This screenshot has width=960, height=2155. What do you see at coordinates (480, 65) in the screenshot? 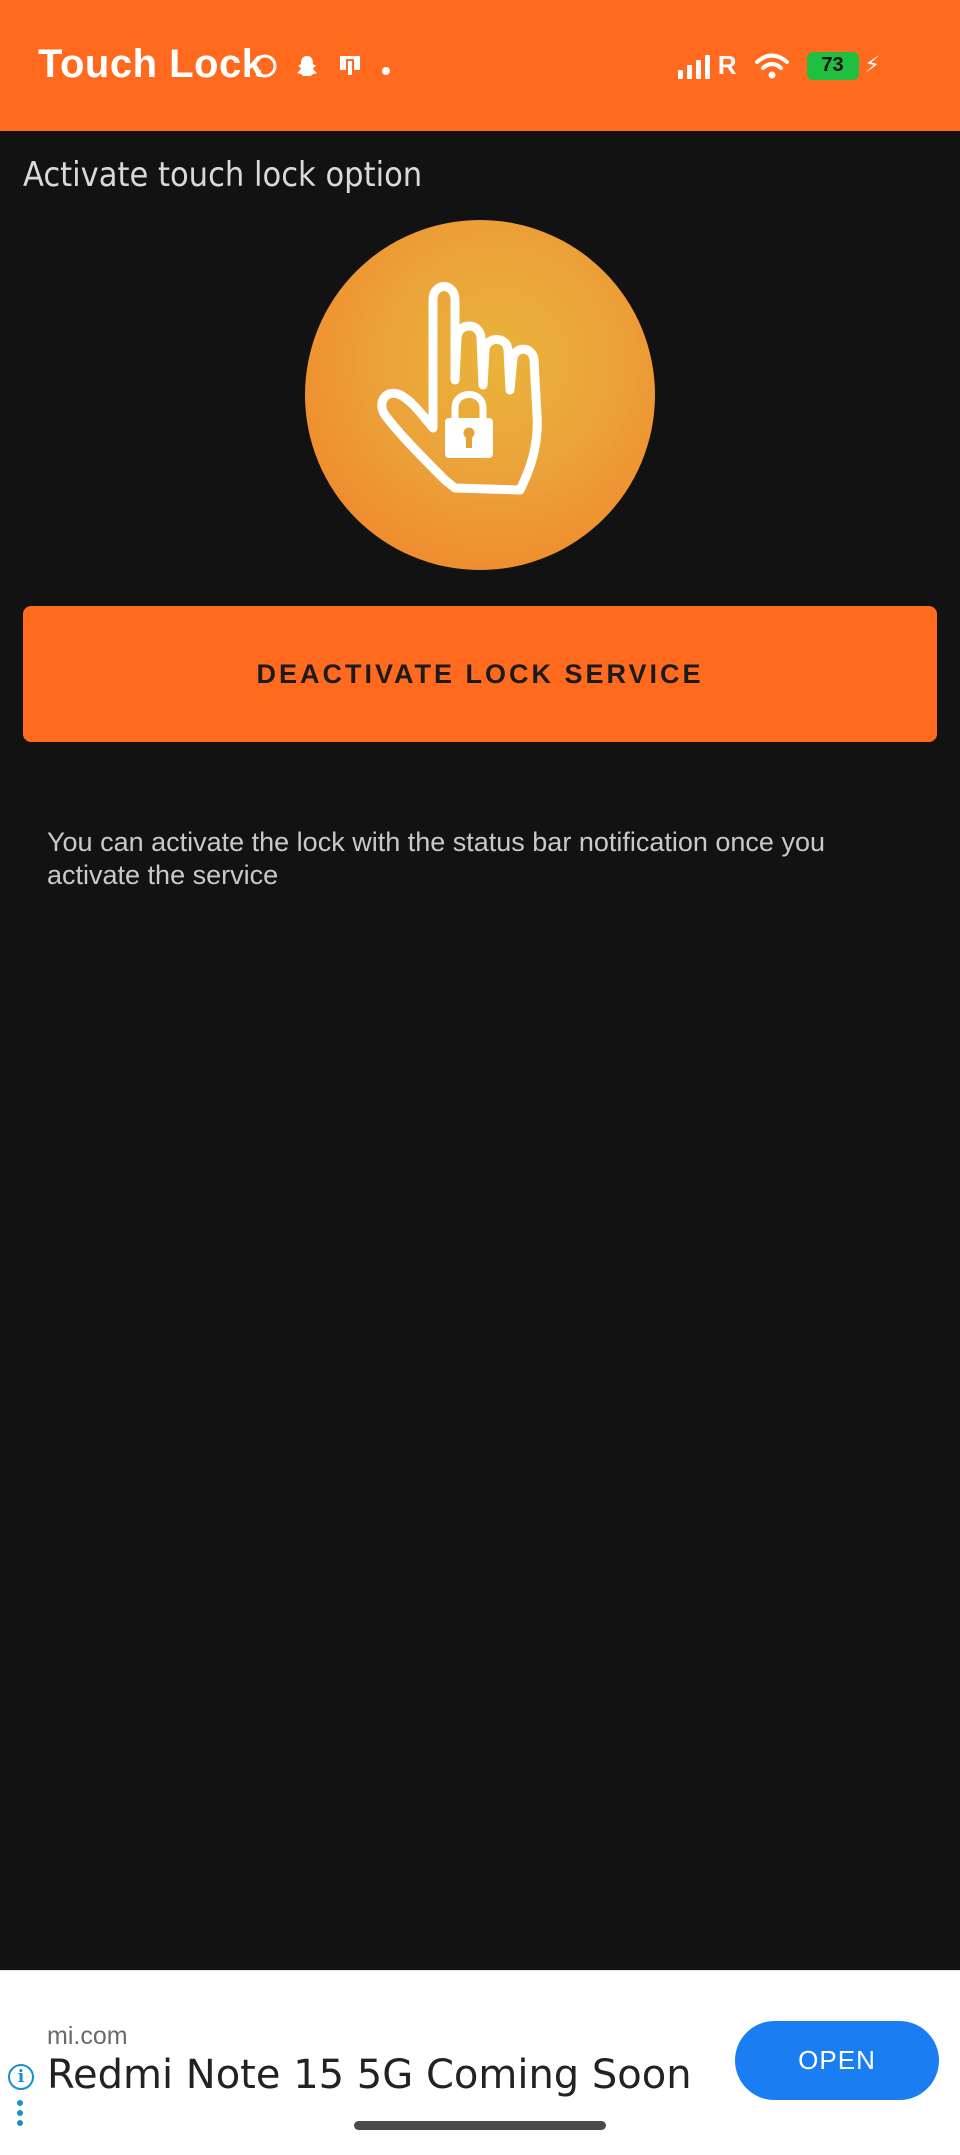
I see `app-bar: Touch Lock R 73 ⚡` at bounding box center [480, 65].